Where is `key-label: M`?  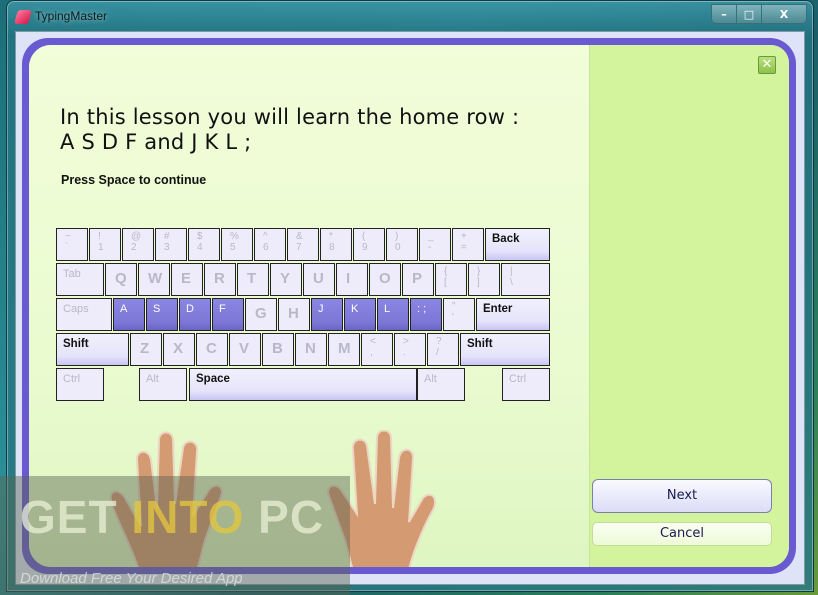
key-label: M is located at coordinates (344, 348).